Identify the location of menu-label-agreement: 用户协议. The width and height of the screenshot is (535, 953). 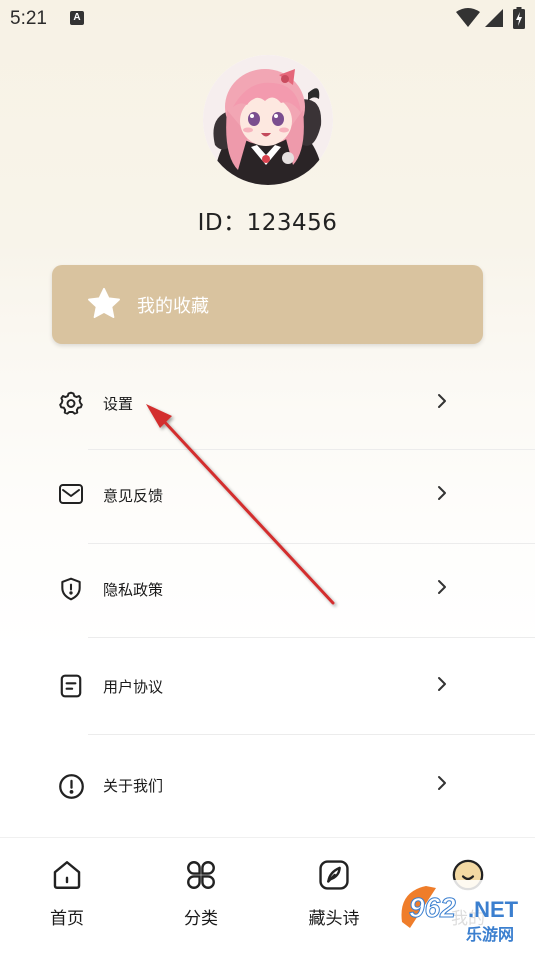
(133, 687).